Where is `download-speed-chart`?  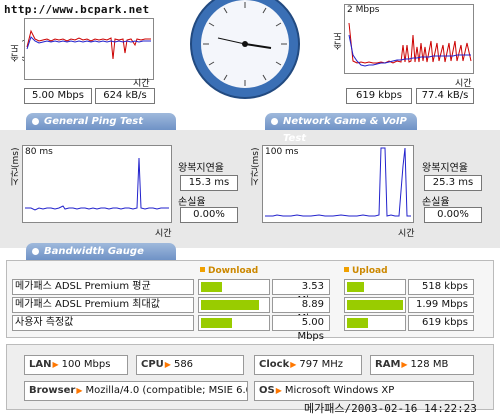
download-speed-chart is located at coordinates (89, 49).